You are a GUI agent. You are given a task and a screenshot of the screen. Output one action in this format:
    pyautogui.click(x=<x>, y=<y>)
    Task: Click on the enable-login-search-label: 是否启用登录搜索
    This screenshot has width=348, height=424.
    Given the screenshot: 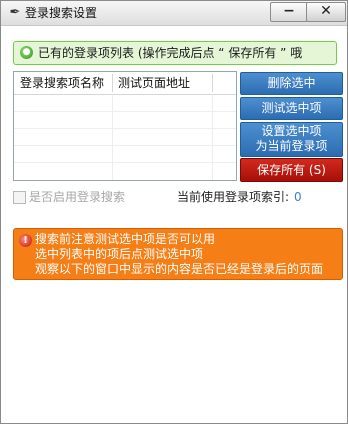 What is the action you would take?
    pyautogui.click(x=77, y=197)
    